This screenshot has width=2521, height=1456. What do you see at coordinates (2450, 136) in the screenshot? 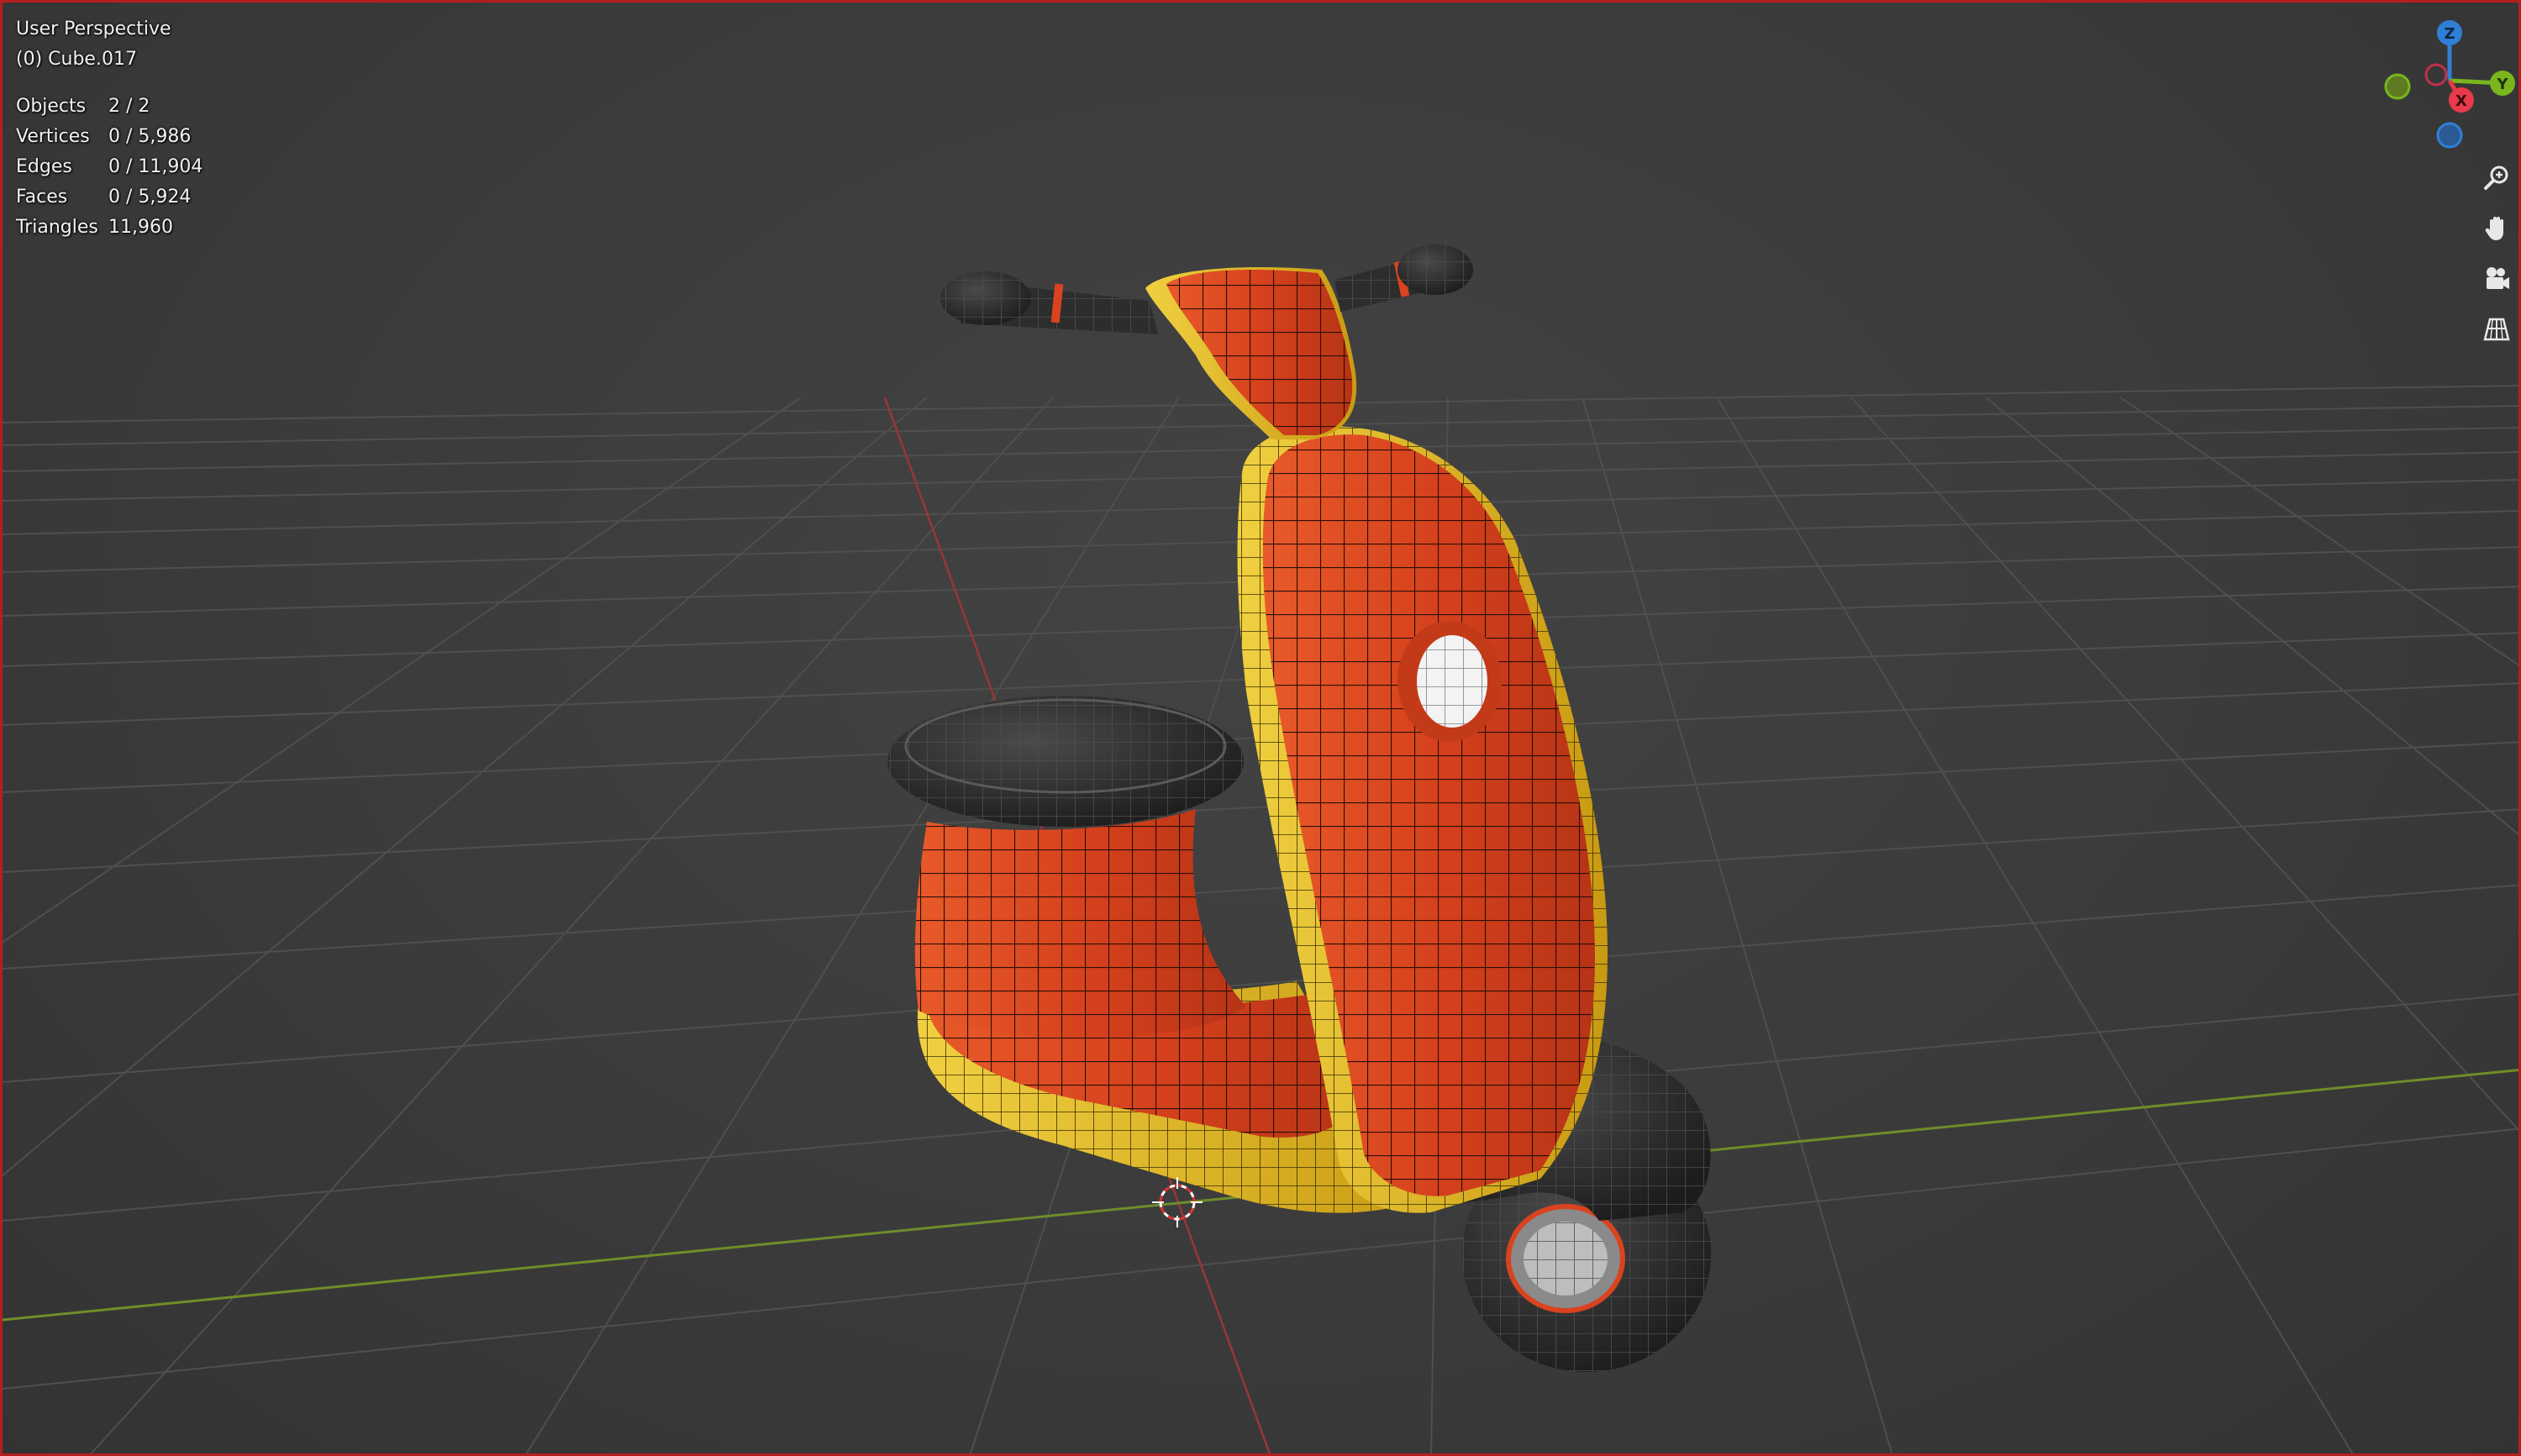
I see `gizmo-neg-z-handle` at bounding box center [2450, 136].